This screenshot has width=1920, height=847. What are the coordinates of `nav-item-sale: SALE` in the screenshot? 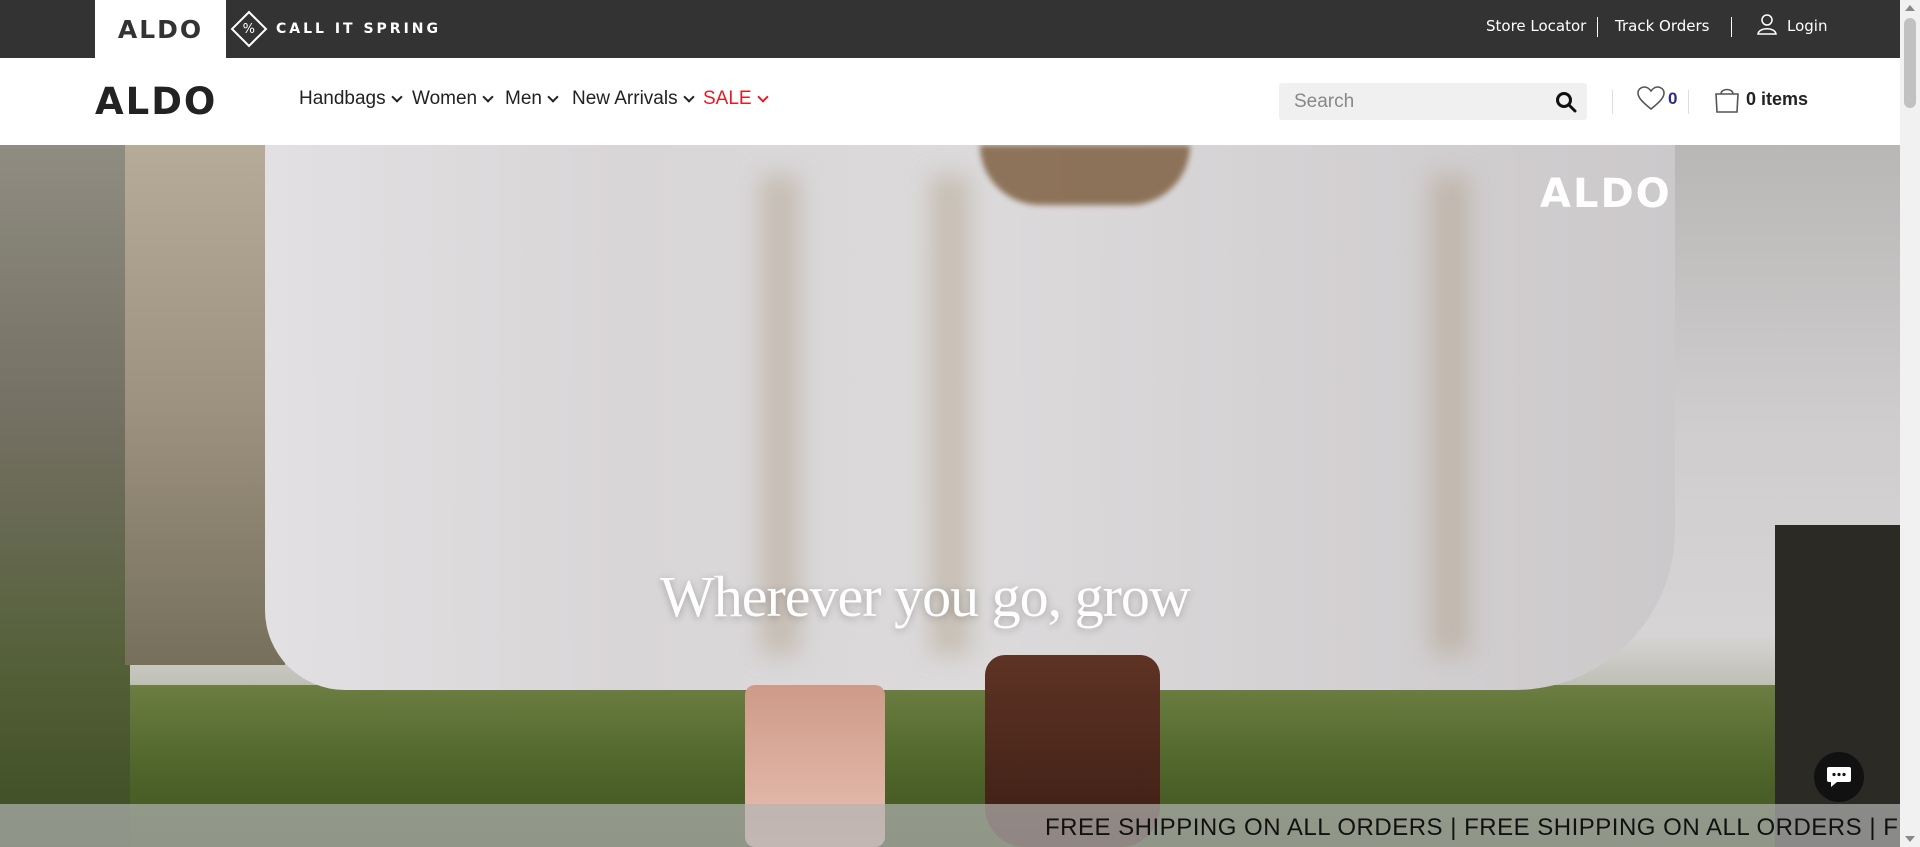 It's located at (736, 99).